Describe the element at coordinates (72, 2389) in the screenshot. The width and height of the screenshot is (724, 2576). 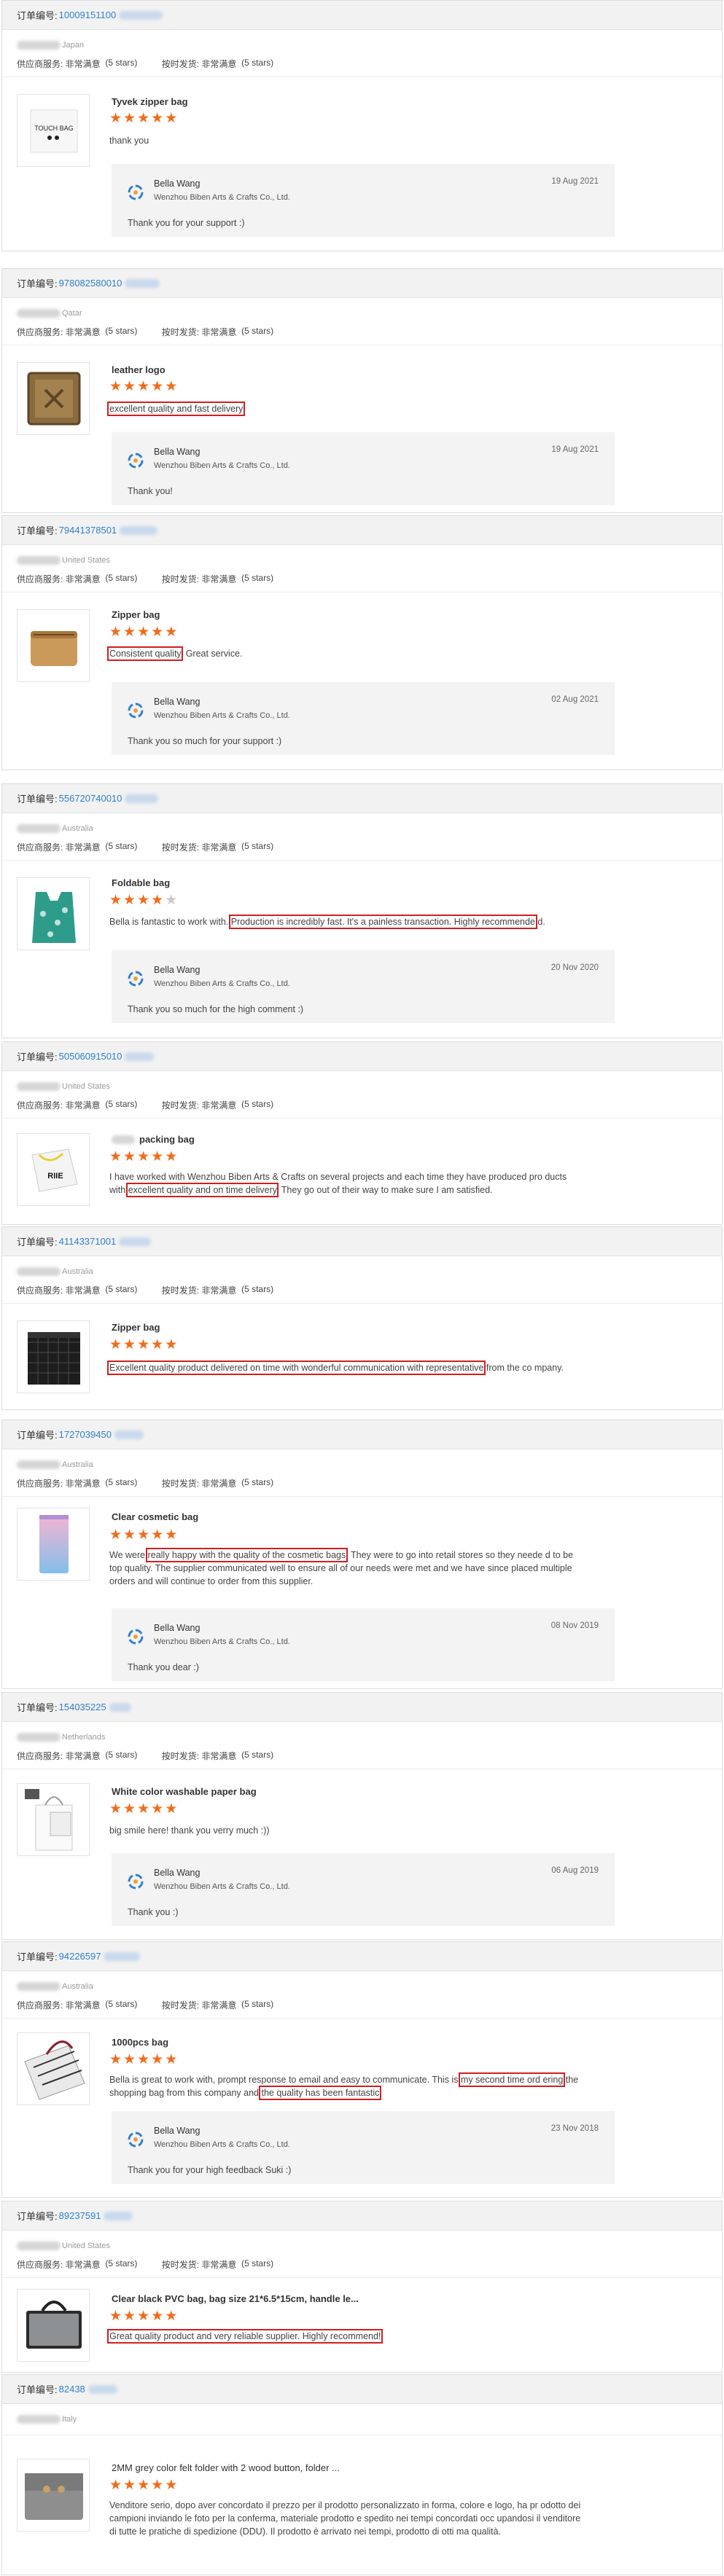
I see `order-number-link: 82438` at that location.